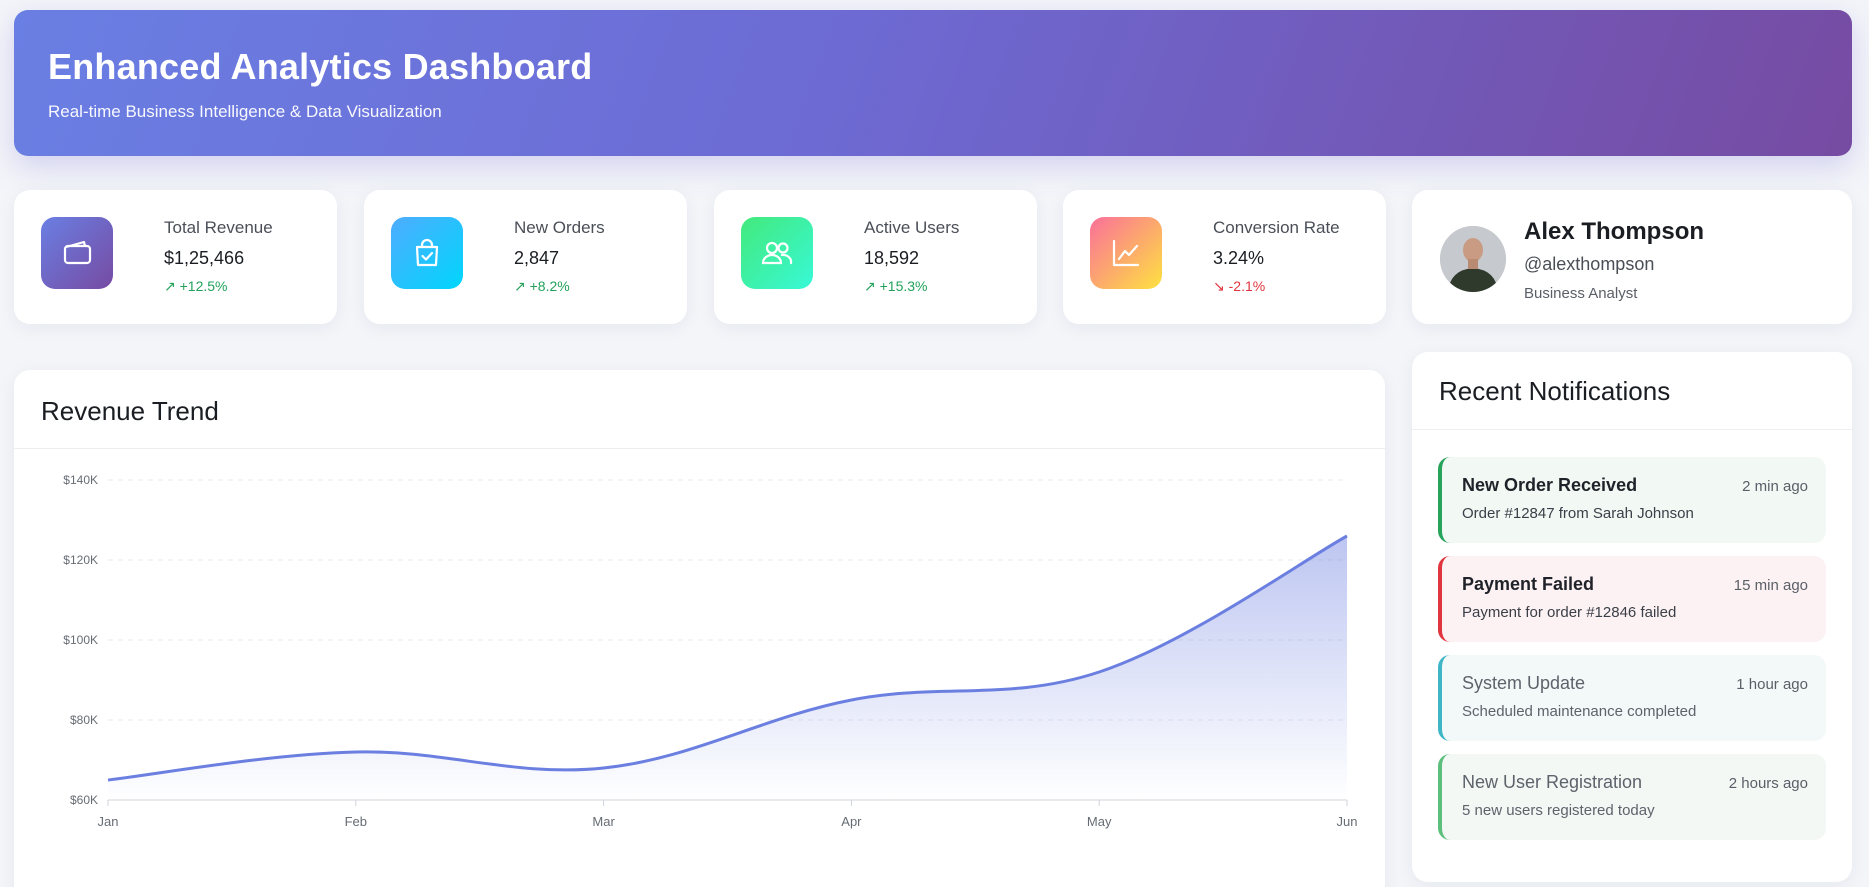 This screenshot has width=1869, height=887. Describe the element at coordinates (204, 258) in the screenshot. I see `stat-value: $1,25,466` at that location.